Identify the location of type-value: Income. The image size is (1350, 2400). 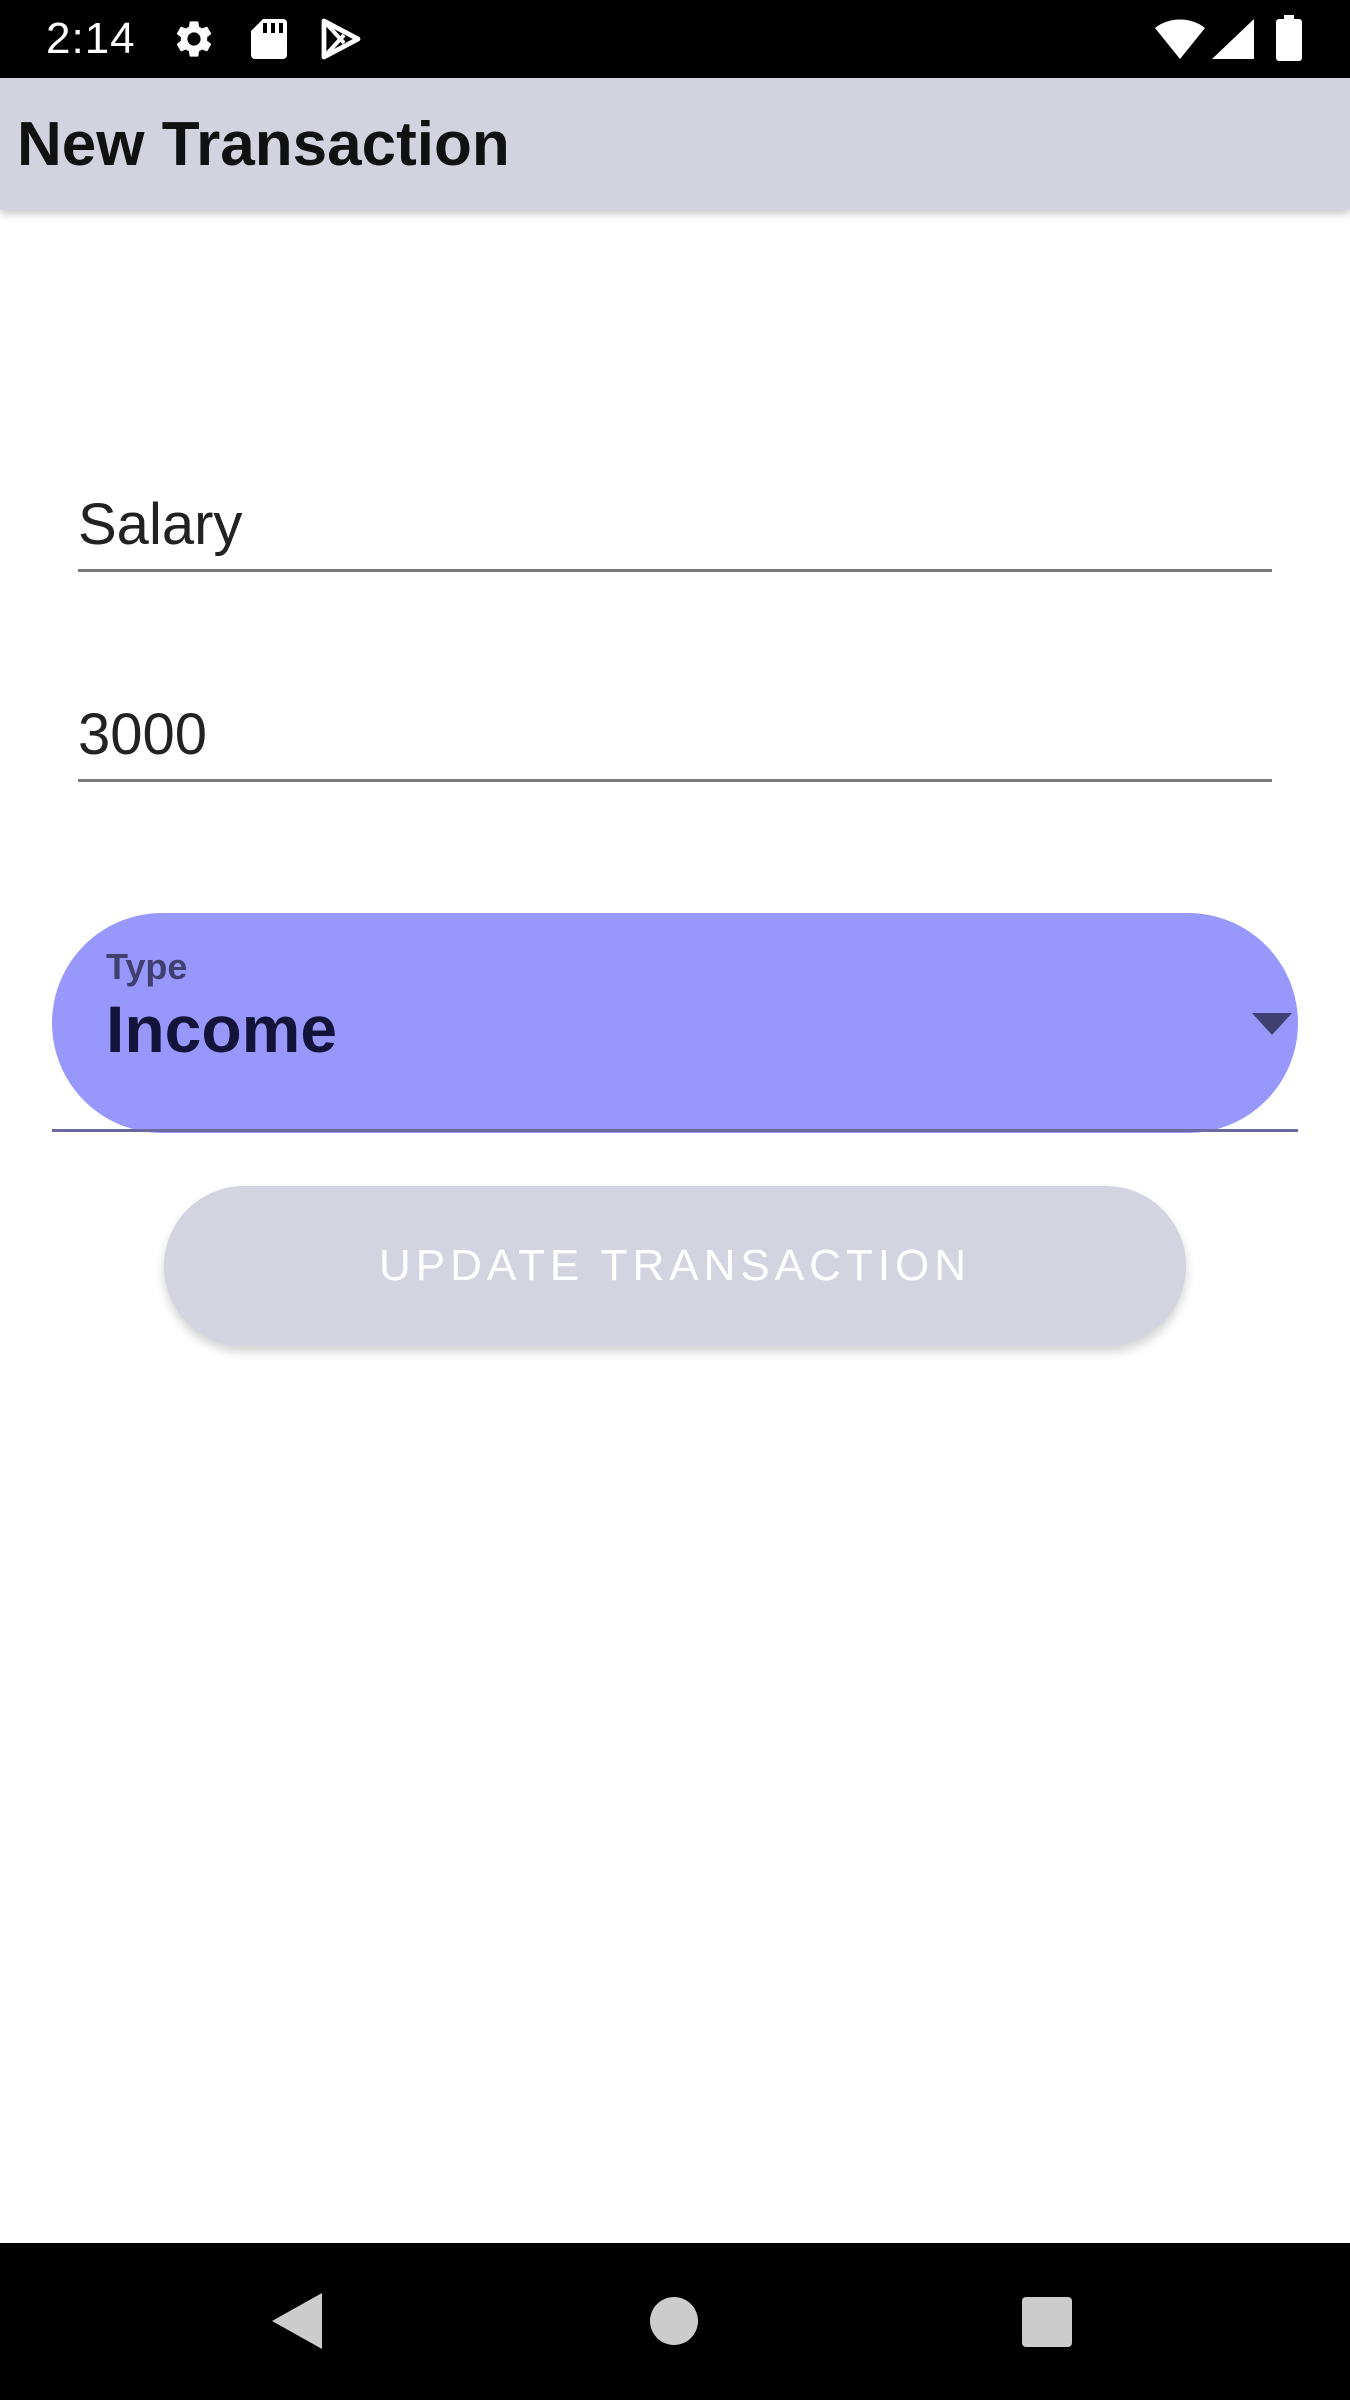
(222, 1029).